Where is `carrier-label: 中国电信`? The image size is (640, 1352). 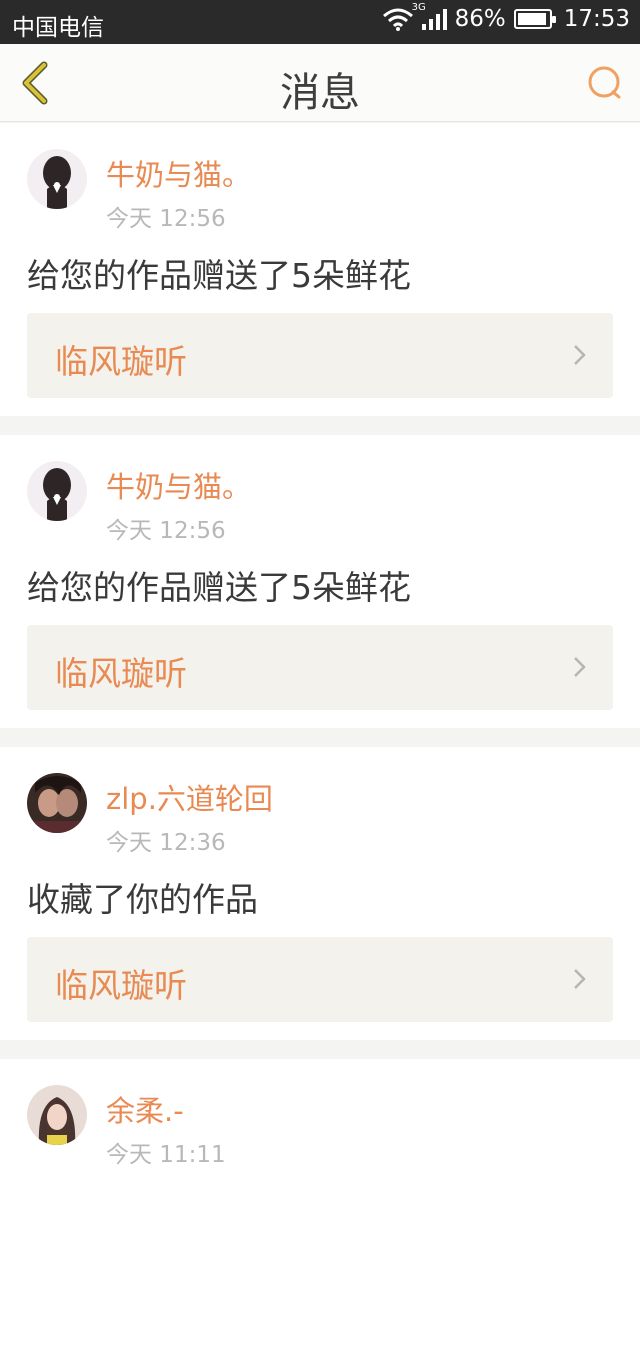
carrier-label: 中国电信 is located at coordinates (58, 28).